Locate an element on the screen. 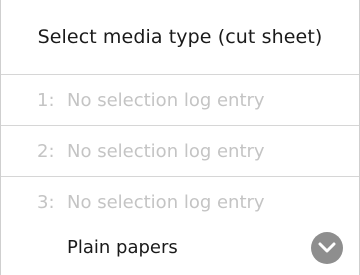  media-type-value: Plain papers is located at coordinates (122, 247).